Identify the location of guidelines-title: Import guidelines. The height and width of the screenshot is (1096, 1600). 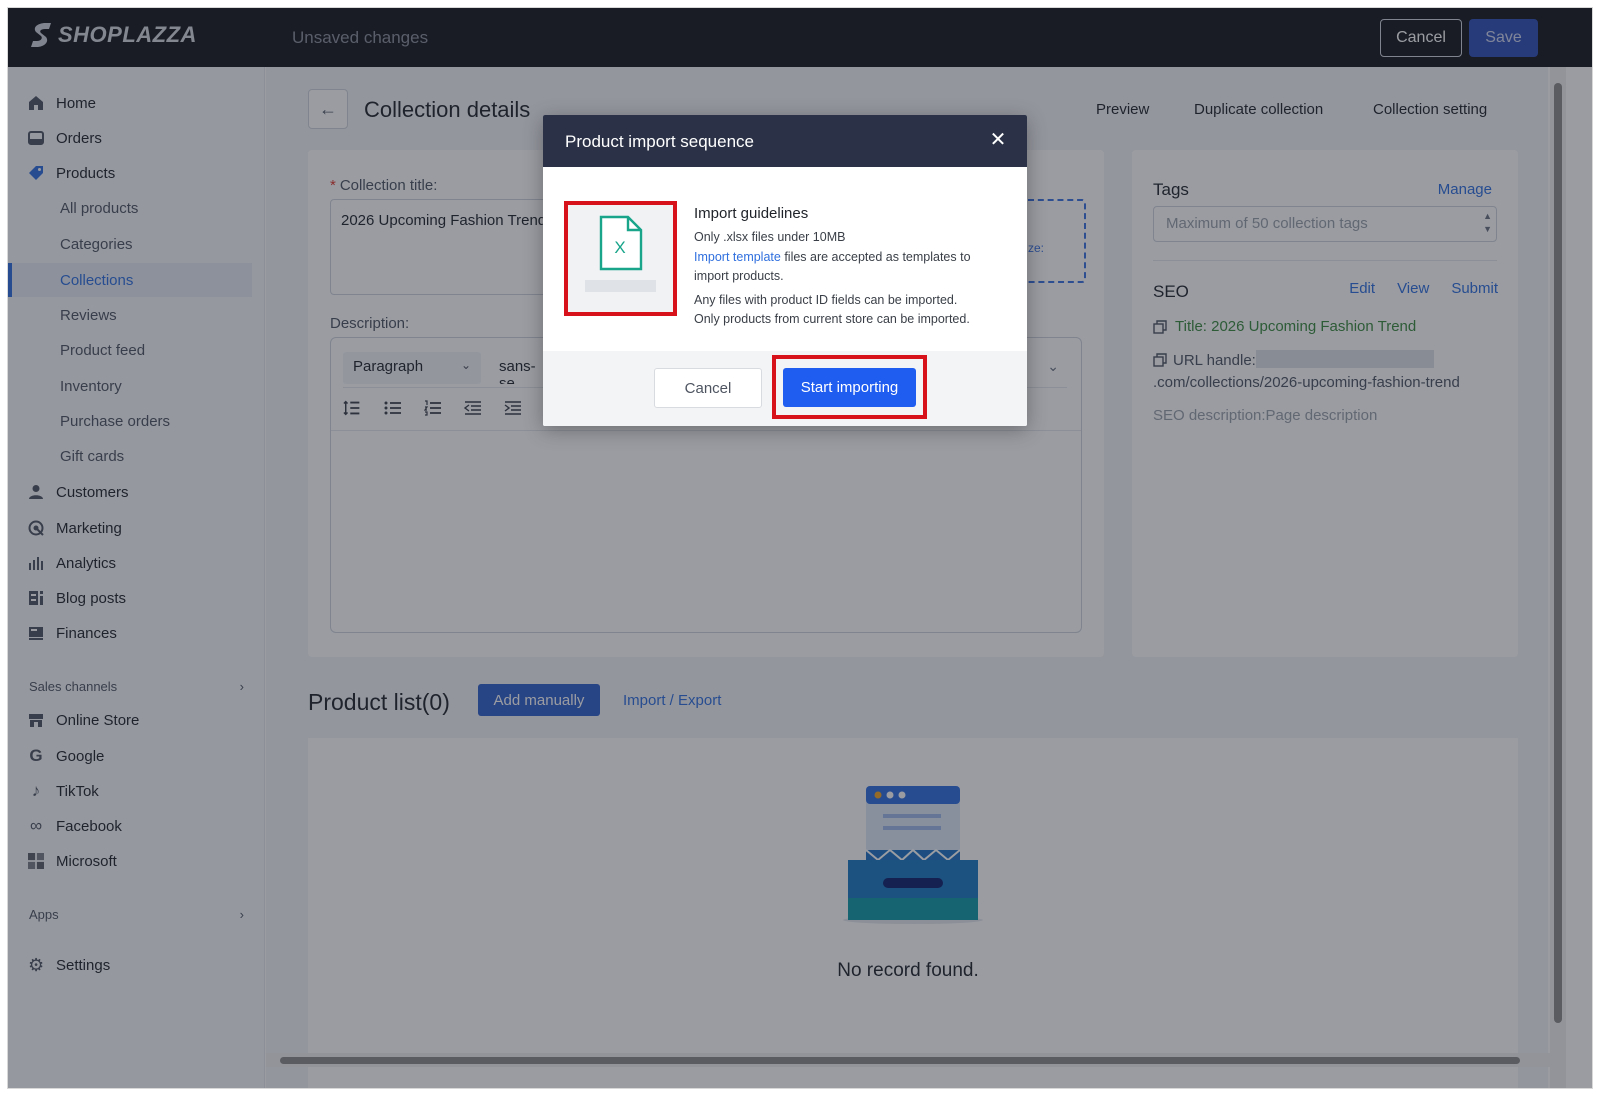
(751, 213).